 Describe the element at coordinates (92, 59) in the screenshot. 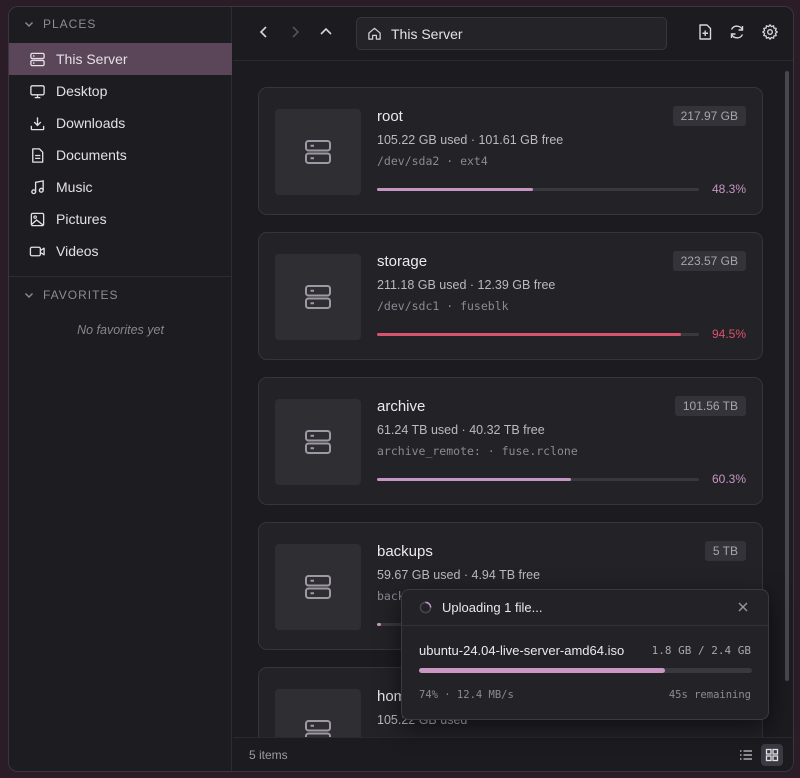

I see `sidebar-item-label: This Server` at that location.